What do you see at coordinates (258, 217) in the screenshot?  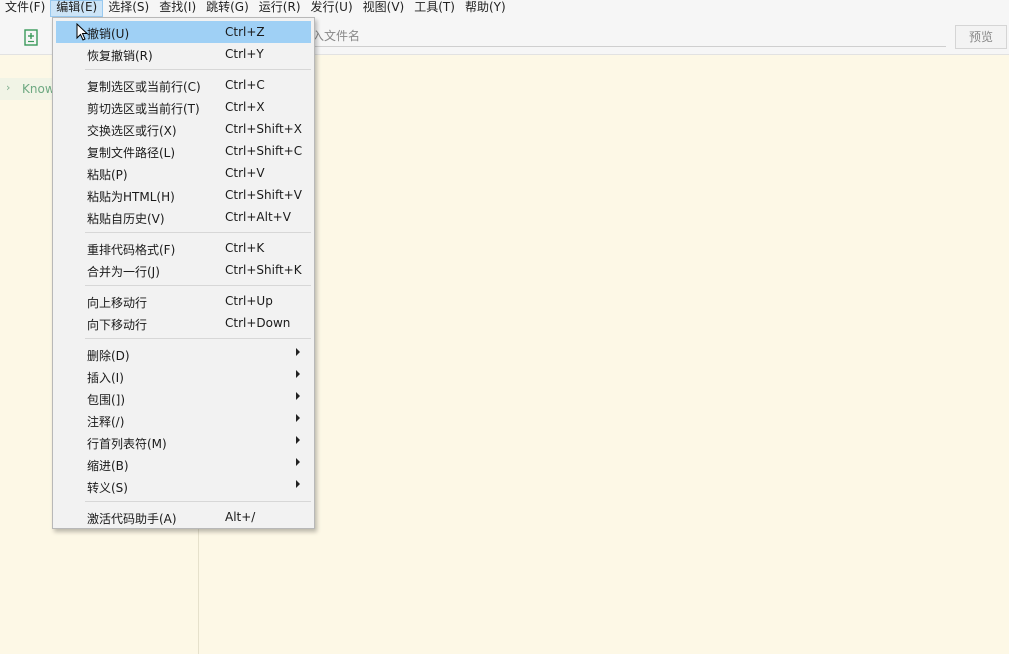 I see `menu-item-shortcut: Ctrl+Alt+V` at bounding box center [258, 217].